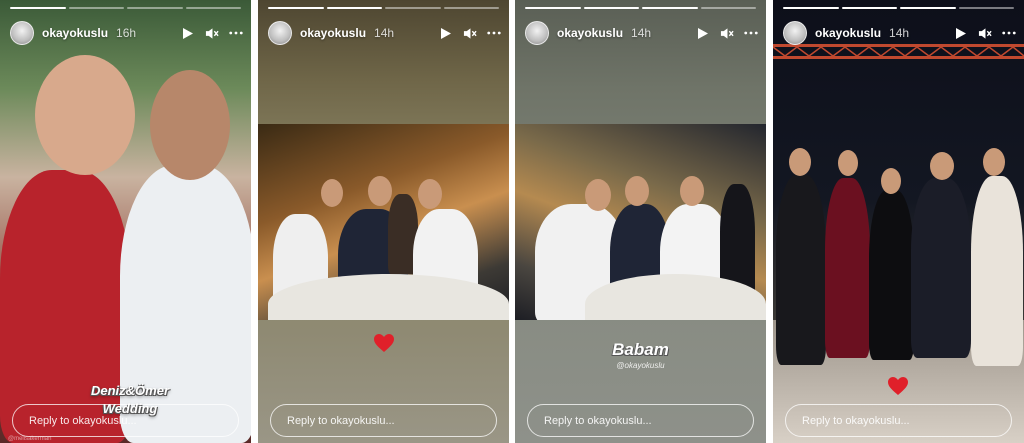 The image size is (1024, 443). I want to click on timestamp: 16h, so click(126, 33).